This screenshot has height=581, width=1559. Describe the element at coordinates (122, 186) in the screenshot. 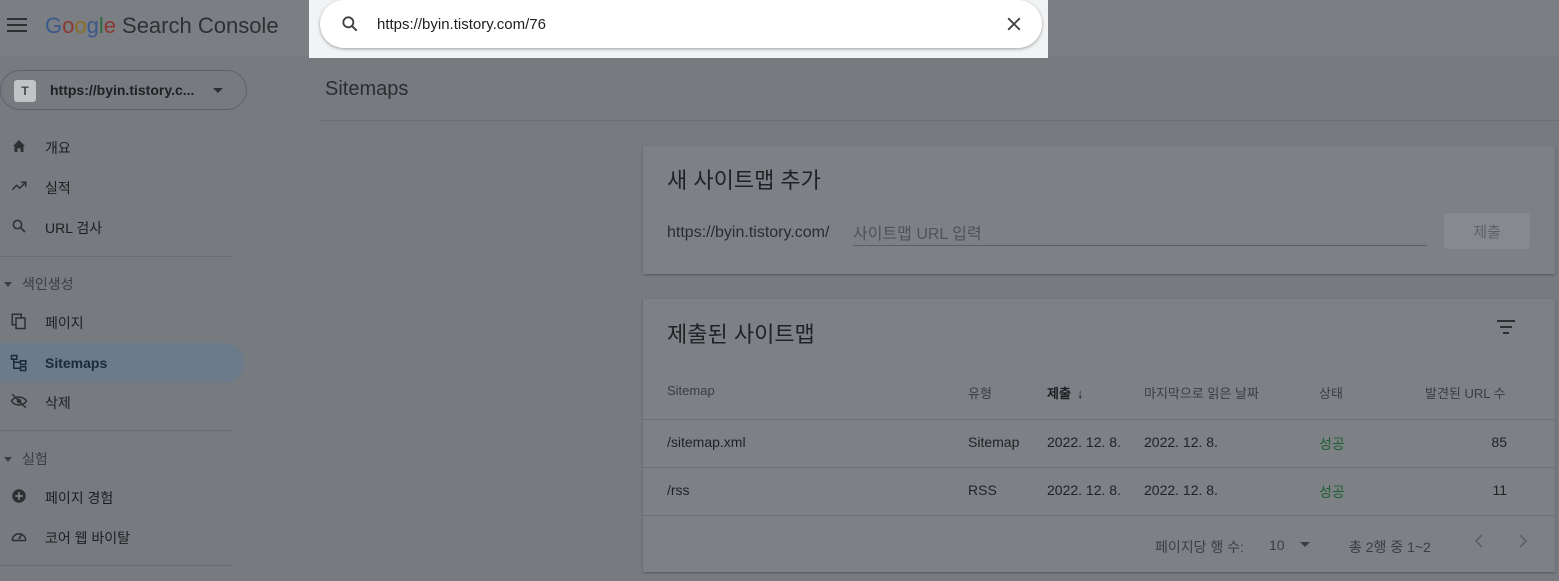

I see `sidebar-item-performance: 실적` at that location.